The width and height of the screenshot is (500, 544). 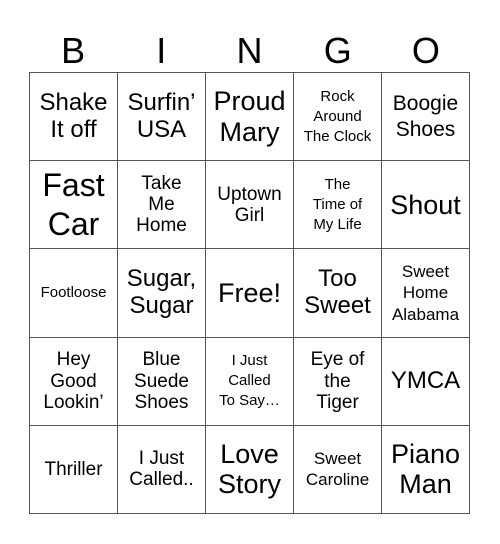 I want to click on bingo-cell: Thriller, so click(x=74, y=469).